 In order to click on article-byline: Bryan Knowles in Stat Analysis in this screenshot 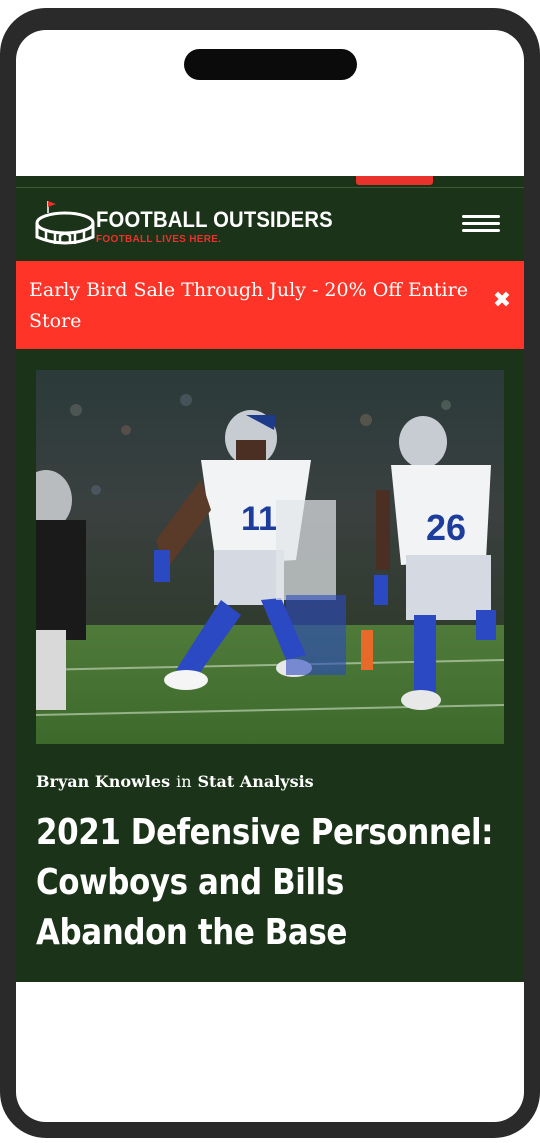, I will do `click(175, 781)`.